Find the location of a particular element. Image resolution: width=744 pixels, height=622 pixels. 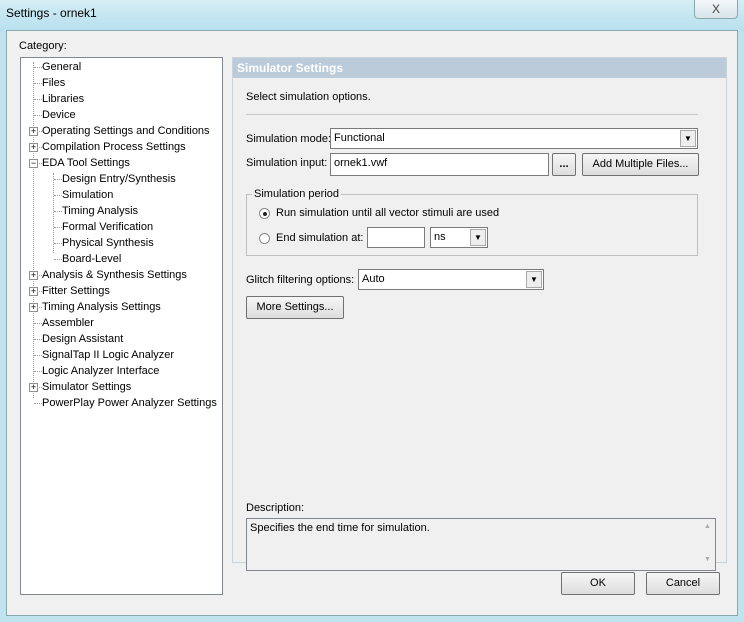

tree-item: Timing Analysis is located at coordinates (100, 211).